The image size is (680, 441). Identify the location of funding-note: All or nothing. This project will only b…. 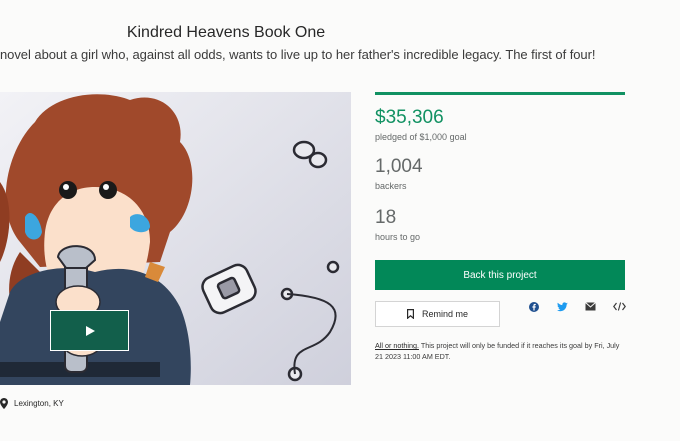
(501, 351).